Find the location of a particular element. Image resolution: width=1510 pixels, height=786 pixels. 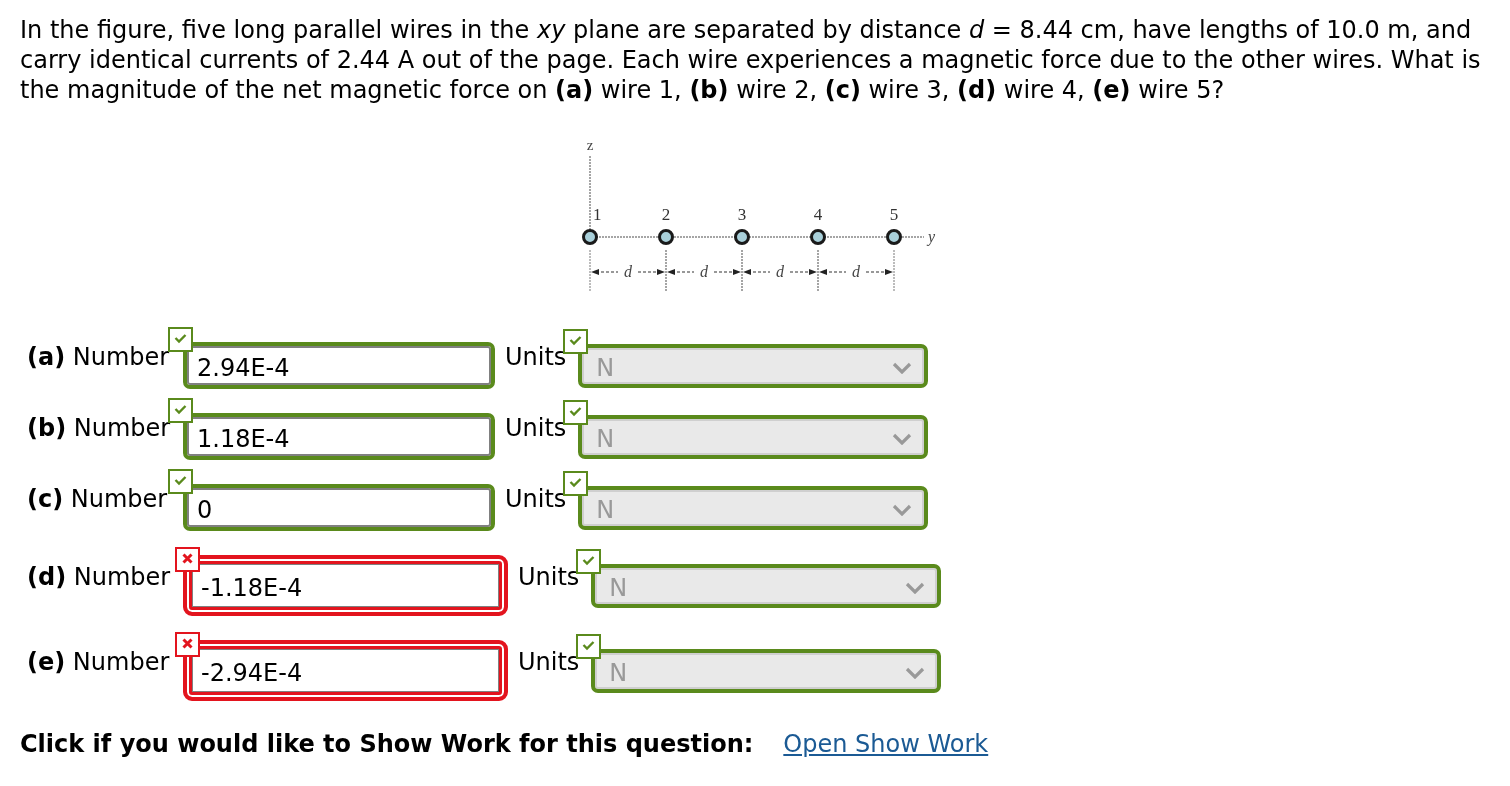

answer-label: (c) Number is located at coordinates (98, 498).